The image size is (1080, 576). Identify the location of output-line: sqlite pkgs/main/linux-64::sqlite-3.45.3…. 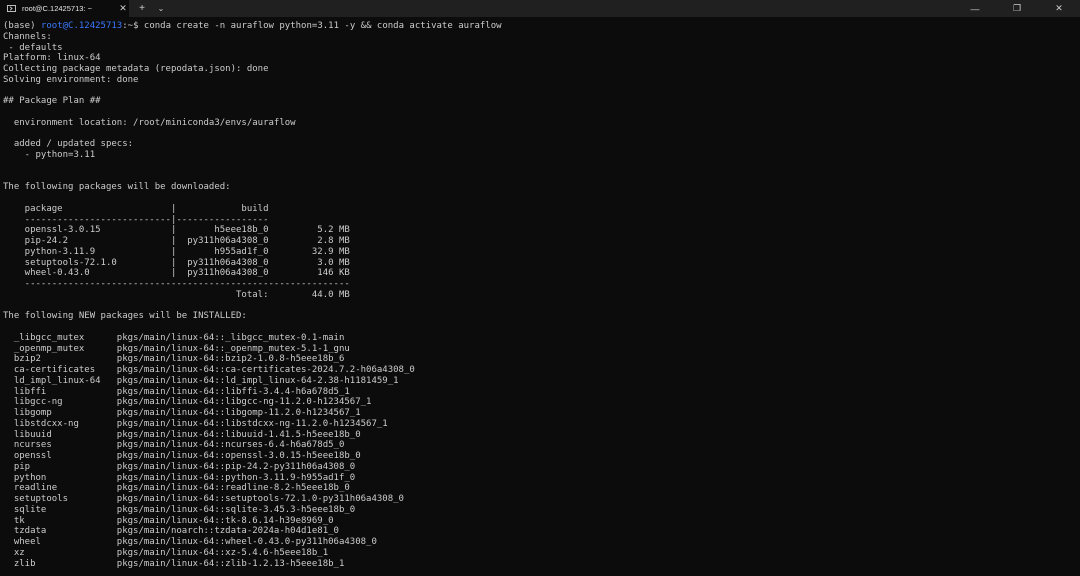
(179, 509).